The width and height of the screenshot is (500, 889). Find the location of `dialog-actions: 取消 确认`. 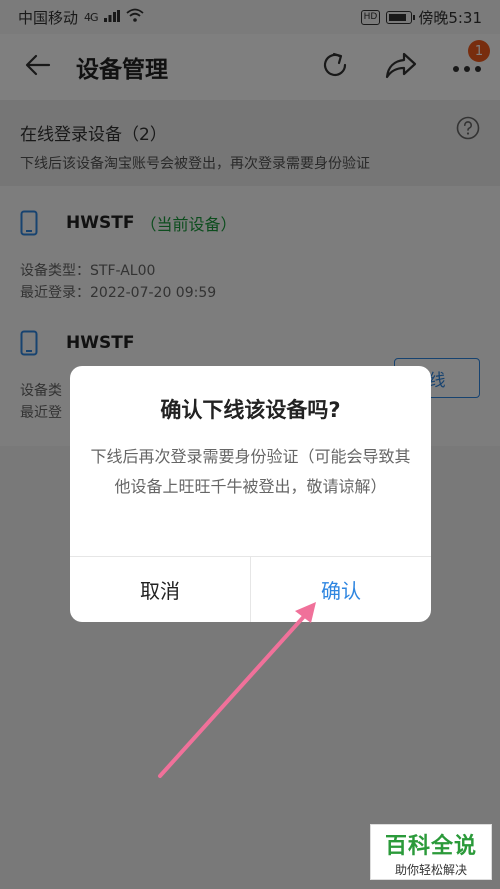

dialog-actions: 取消 确认 is located at coordinates (250, 589).